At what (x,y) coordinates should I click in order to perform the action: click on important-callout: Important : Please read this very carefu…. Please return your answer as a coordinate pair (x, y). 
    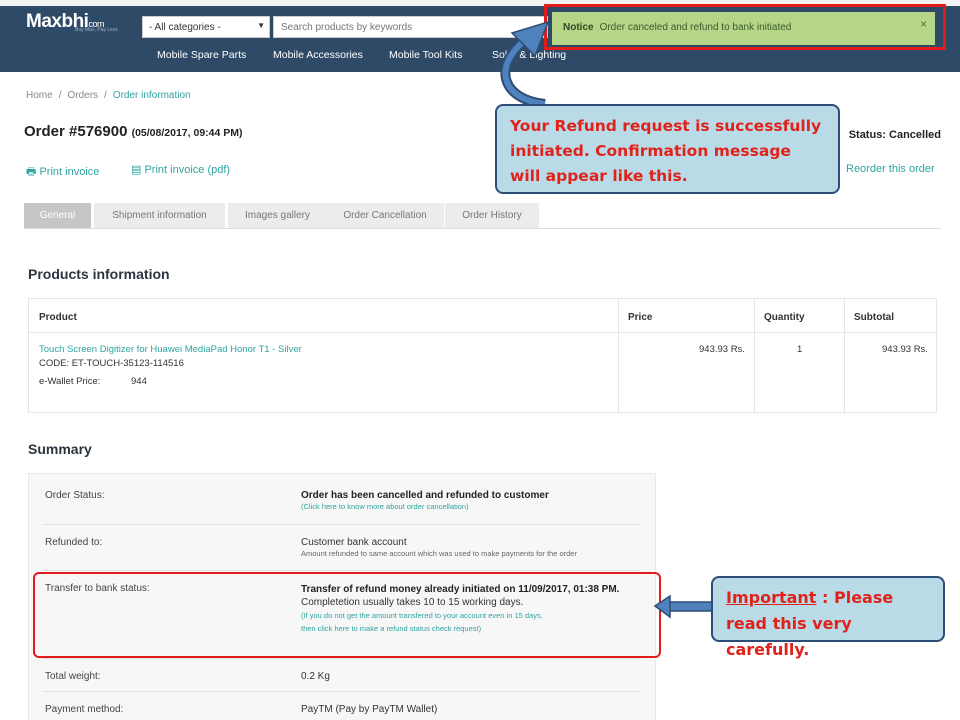
    Looking at the image, I should click on (828, 617).